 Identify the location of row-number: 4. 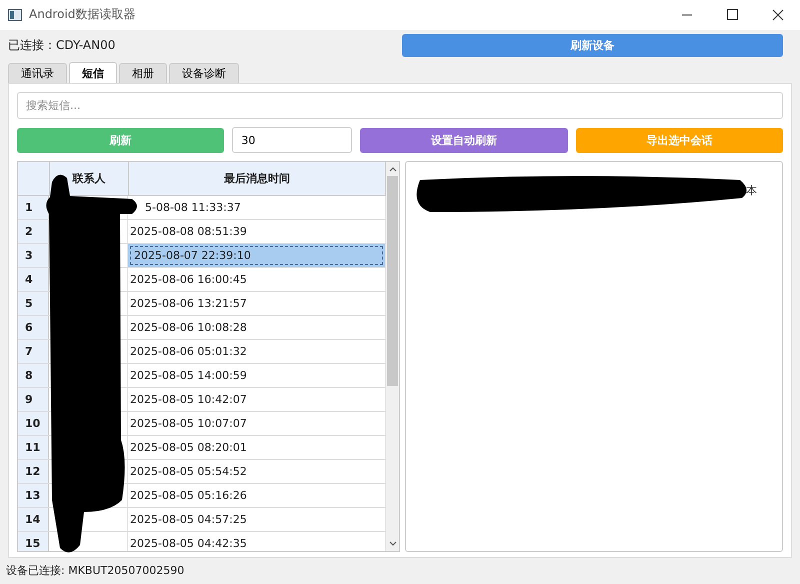
(33, 280).